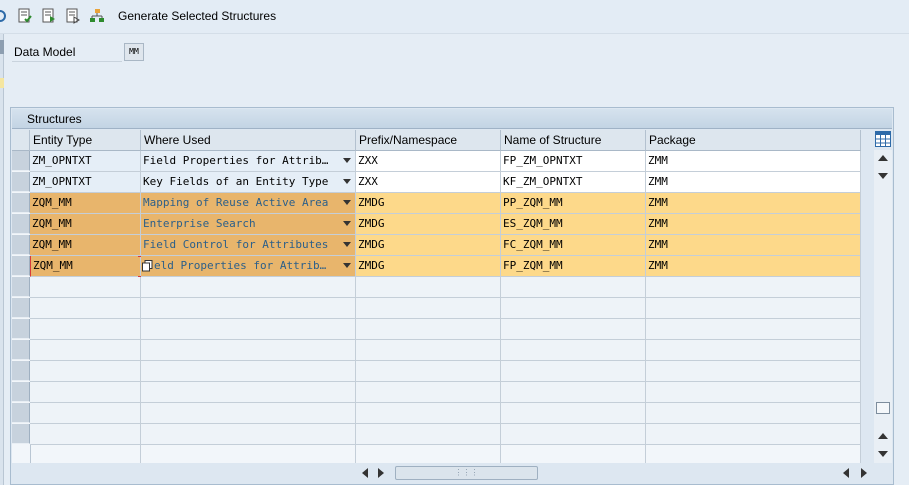 Image resolution: width=909 pixels, height=485 pixels. Describe the element at coordinates (2, 259) in the screenshot. I see `left-splitter` at that location.